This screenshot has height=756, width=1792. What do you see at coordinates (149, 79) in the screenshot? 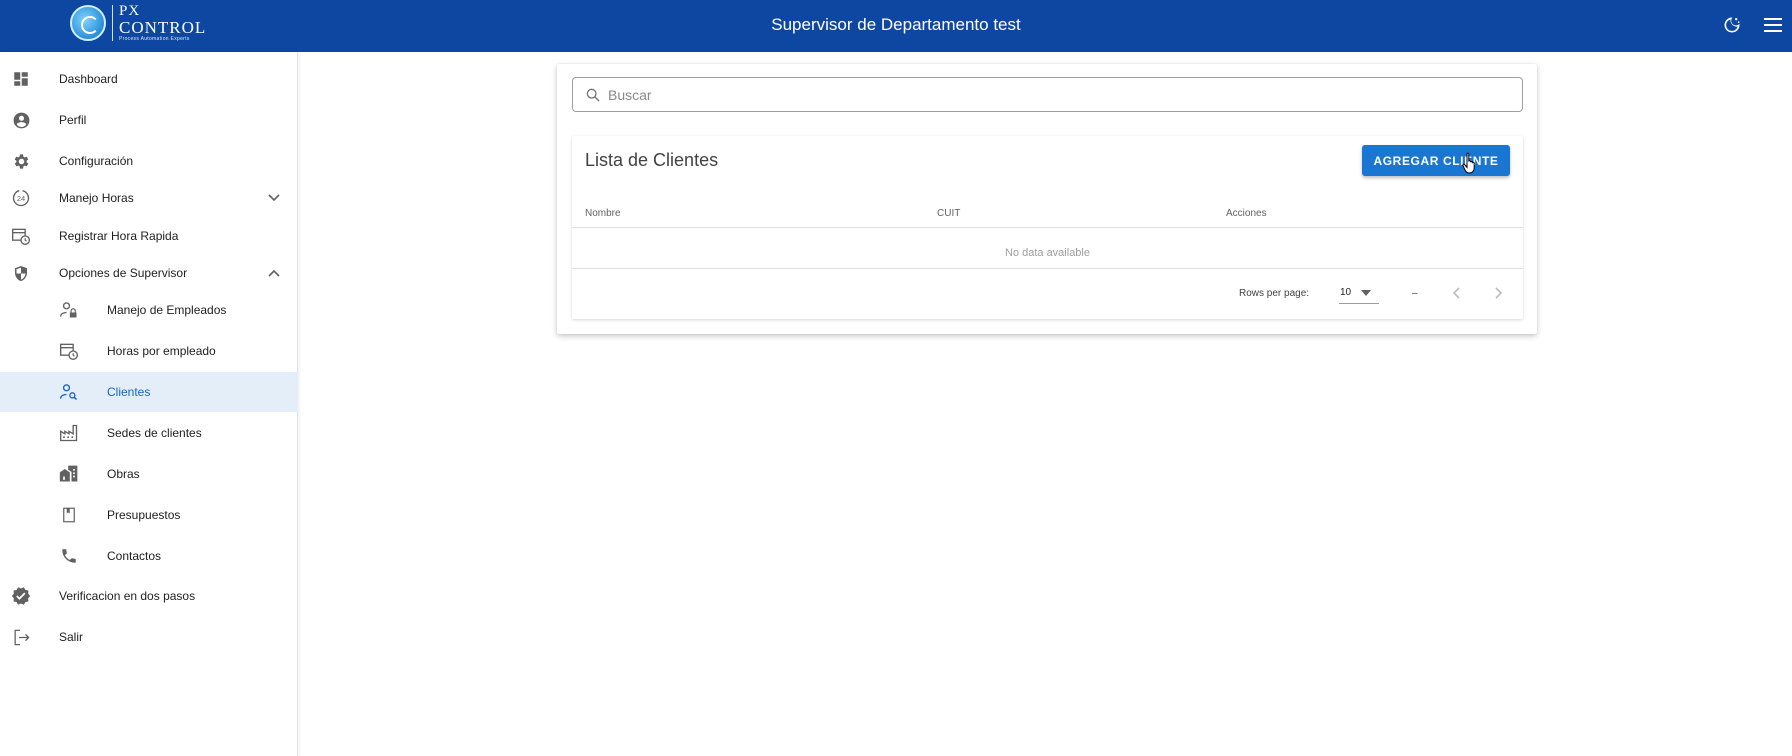
I see `sidebar-item-dashboard: Dashboard` at bounding box center [149, 79].